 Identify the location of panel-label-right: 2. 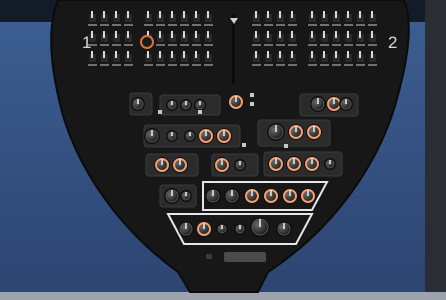
(392, 42).